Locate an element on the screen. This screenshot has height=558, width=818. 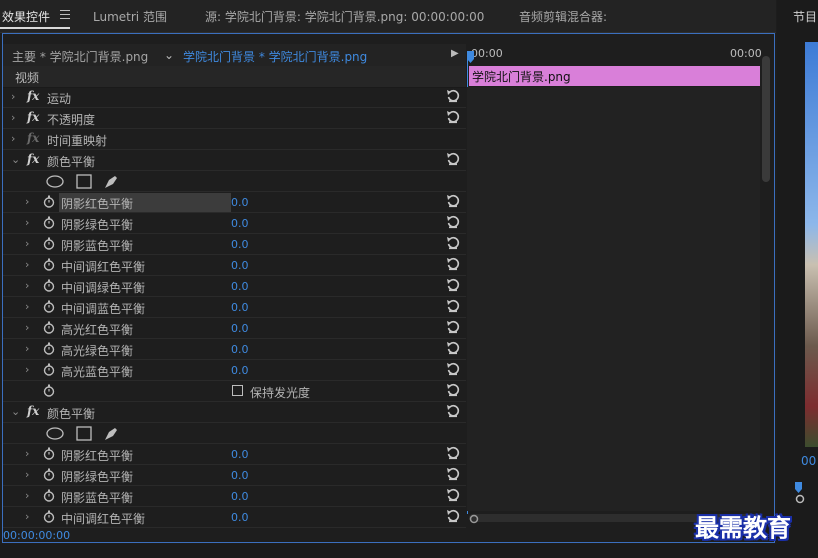
zoom-handle-icon is located at coordinates (474, 519).